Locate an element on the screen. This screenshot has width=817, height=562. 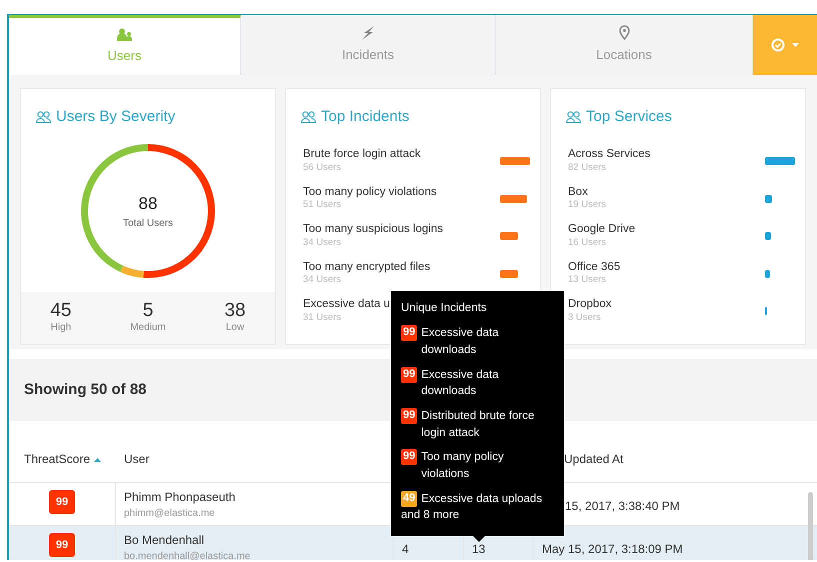
table-row: 99 Bo Mendenhall bo.mendenhall@elastica.me 4 13 May 15, 2017, 3:18:09 PM is located at coordinates (413, 543).